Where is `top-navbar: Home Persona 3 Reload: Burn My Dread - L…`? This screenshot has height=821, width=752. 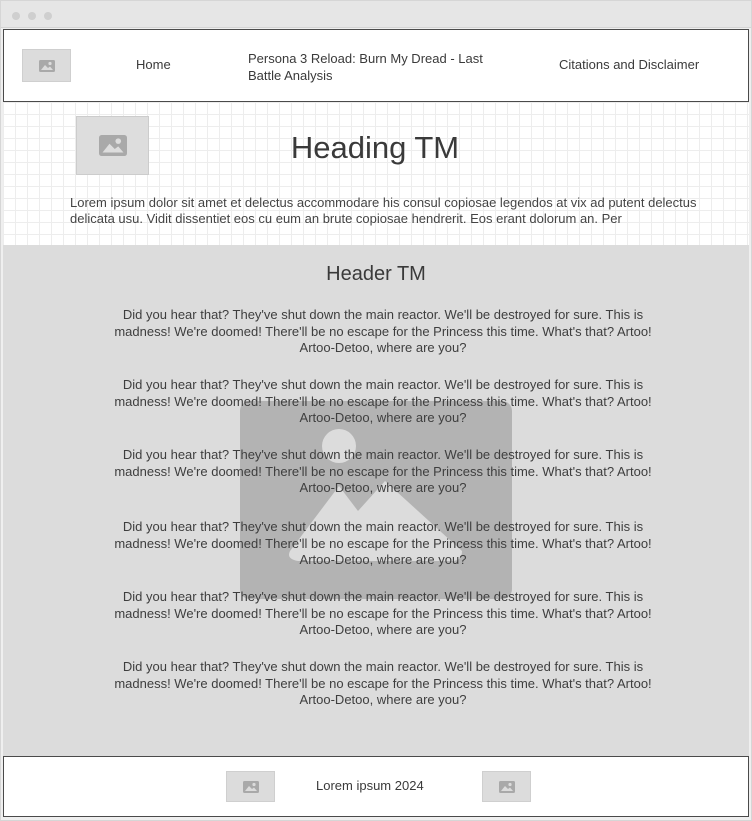 top-navbar: Home Persona 3 Reload: Burn My Dread - L… is located at coordinates (376, 65).